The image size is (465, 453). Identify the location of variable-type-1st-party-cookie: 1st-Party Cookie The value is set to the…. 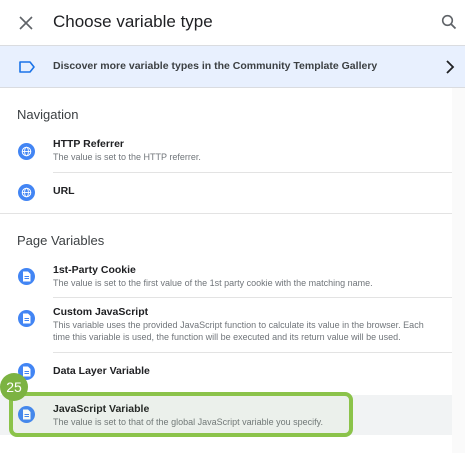
(226, 278).